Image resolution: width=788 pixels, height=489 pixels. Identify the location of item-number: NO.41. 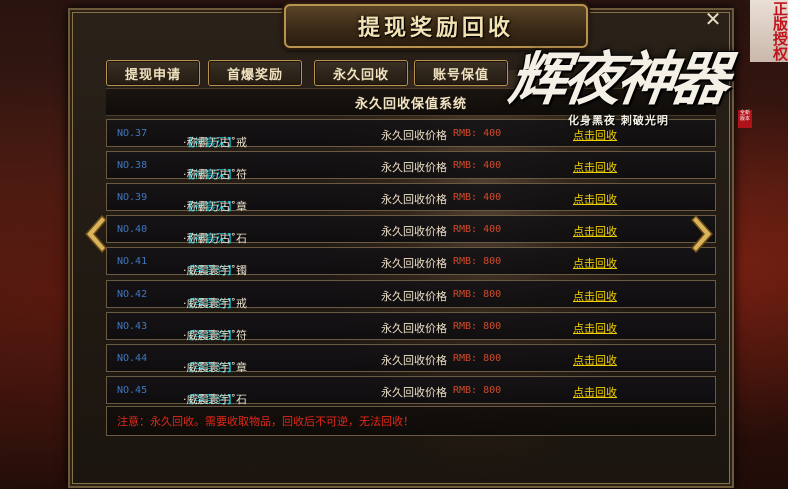
(132, 262).